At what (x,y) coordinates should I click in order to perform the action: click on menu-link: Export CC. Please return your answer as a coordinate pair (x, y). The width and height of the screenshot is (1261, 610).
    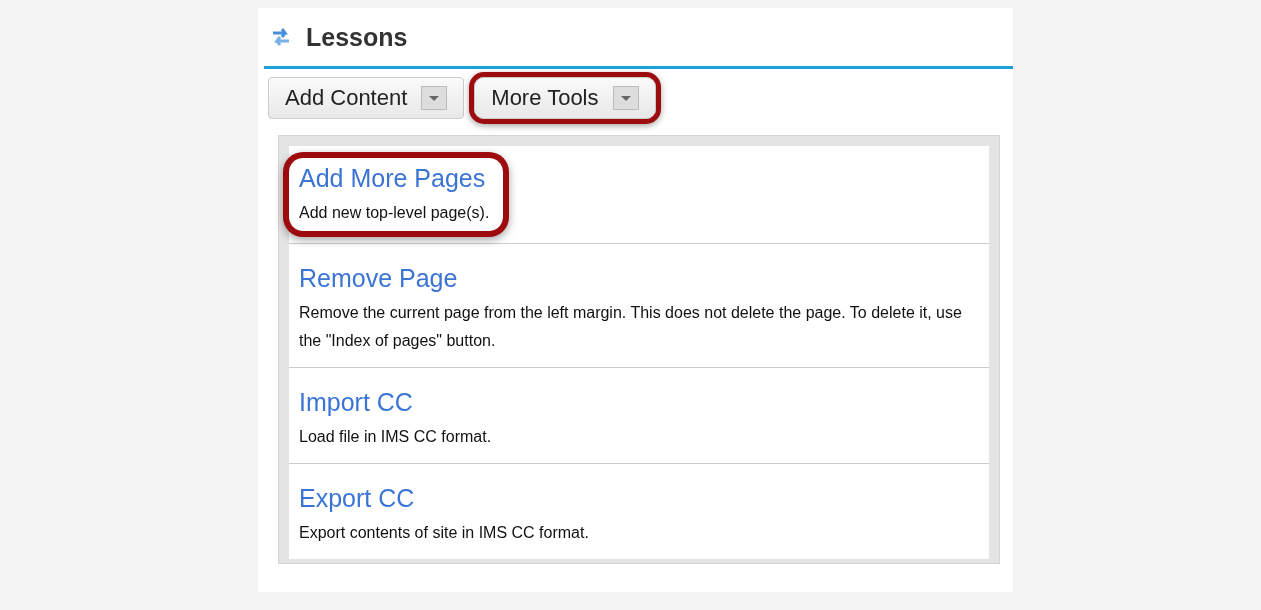
    Looking at the image, I should click on (357, 498).